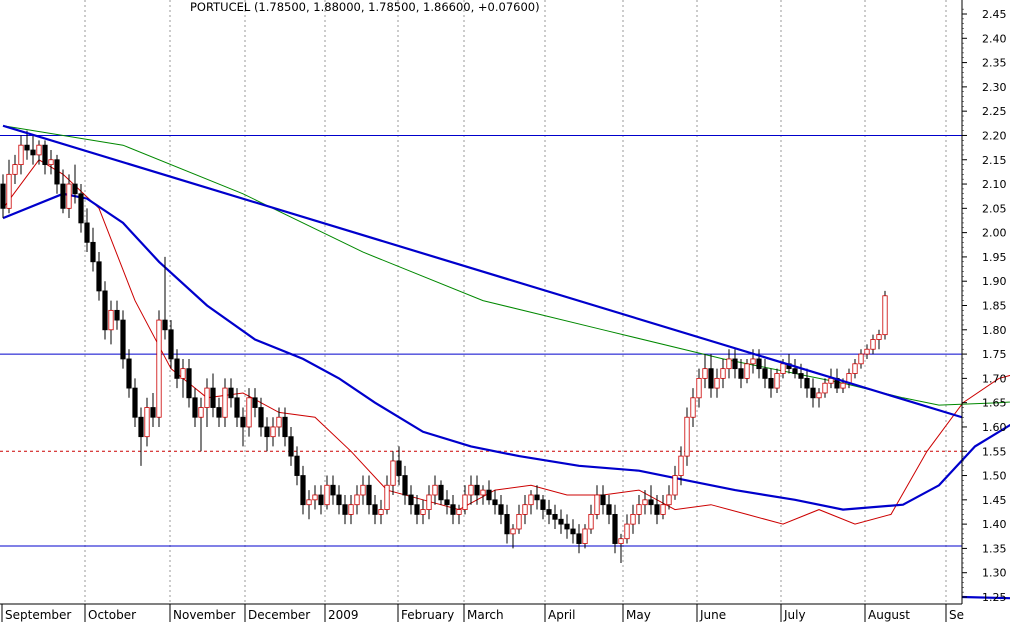 Image resolution: width=1010 pixels, height=622 pixels. Describe the element at coordinates (485, 615) in the screenshot. I see `x-tick-label: March` at that location.